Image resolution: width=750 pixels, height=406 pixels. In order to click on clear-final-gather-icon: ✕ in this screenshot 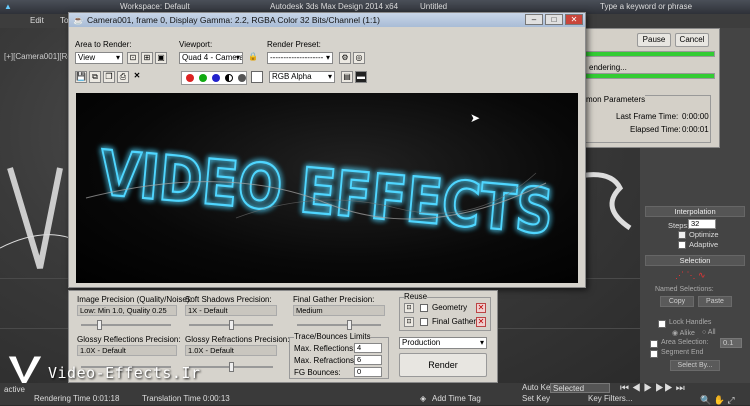, I will do `click(481, 322)`.